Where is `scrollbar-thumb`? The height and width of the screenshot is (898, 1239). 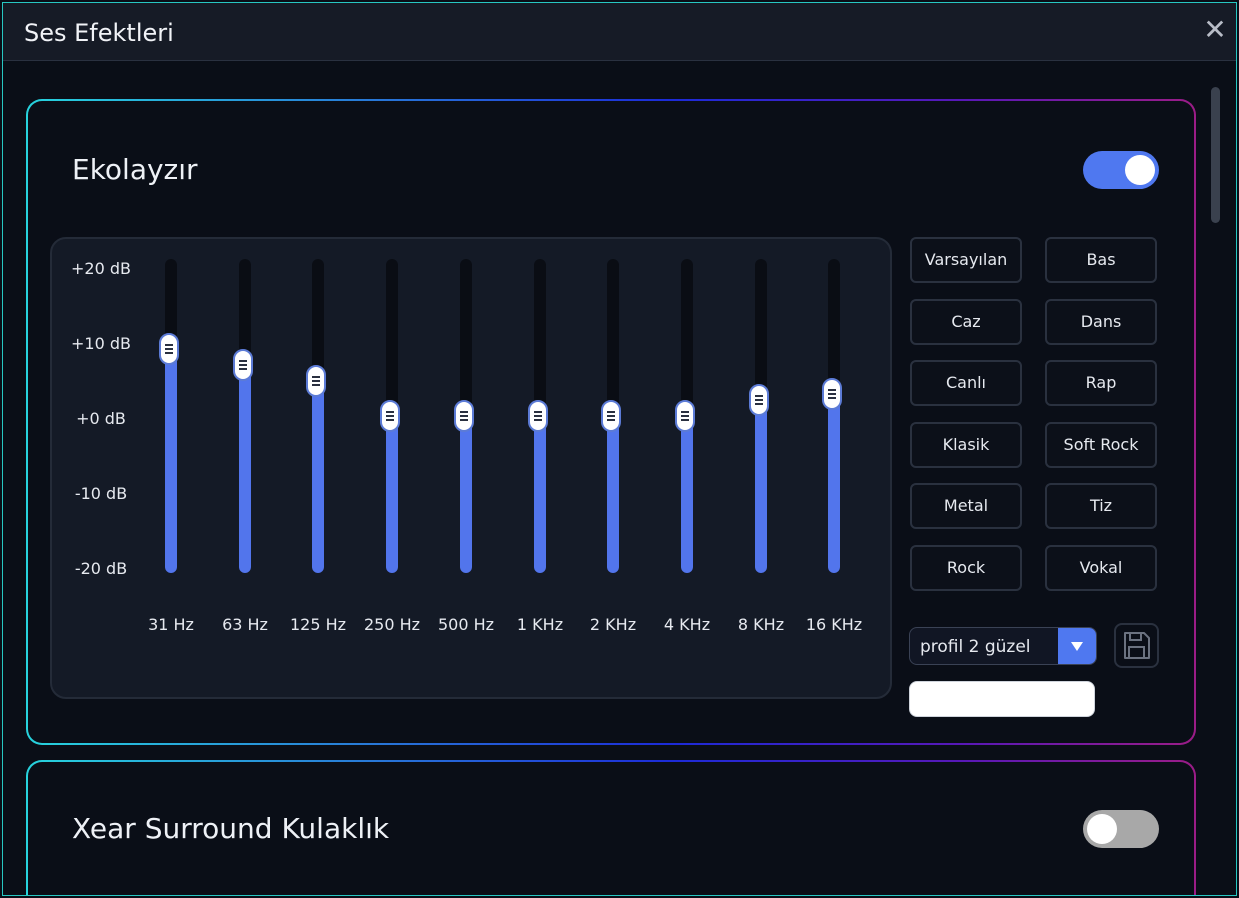 scrollbar-thumb is located at coordinates (1215, 155).